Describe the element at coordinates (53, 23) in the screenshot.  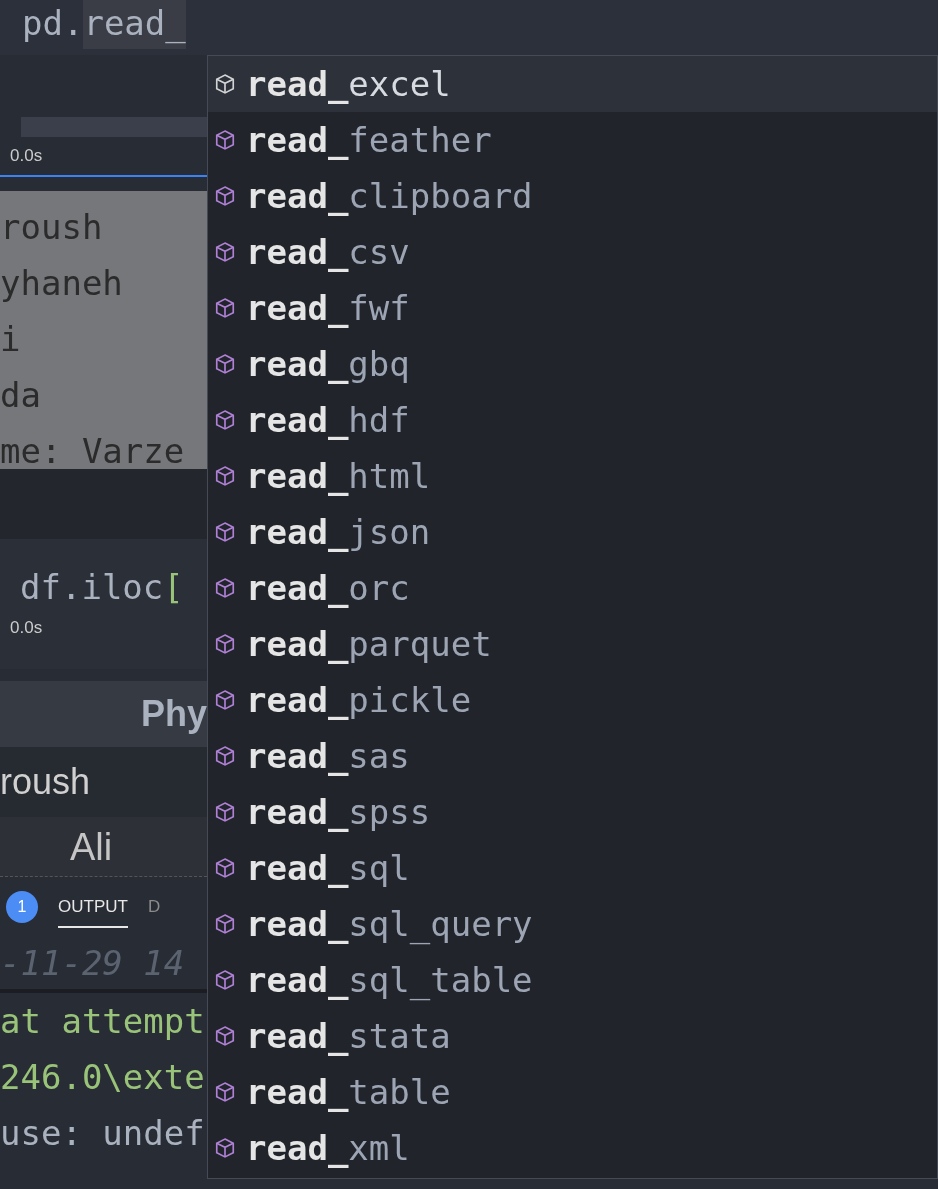
I see `code-text: pd.` at that location.